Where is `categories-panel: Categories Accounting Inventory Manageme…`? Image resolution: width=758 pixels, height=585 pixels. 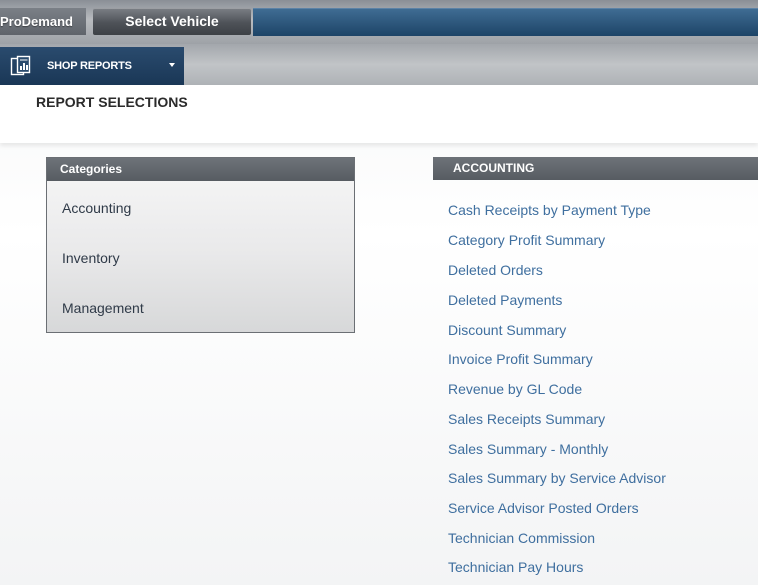
categories-panel: Categories Accounting Inventory Manageme… is located at coordinates (200, 245).